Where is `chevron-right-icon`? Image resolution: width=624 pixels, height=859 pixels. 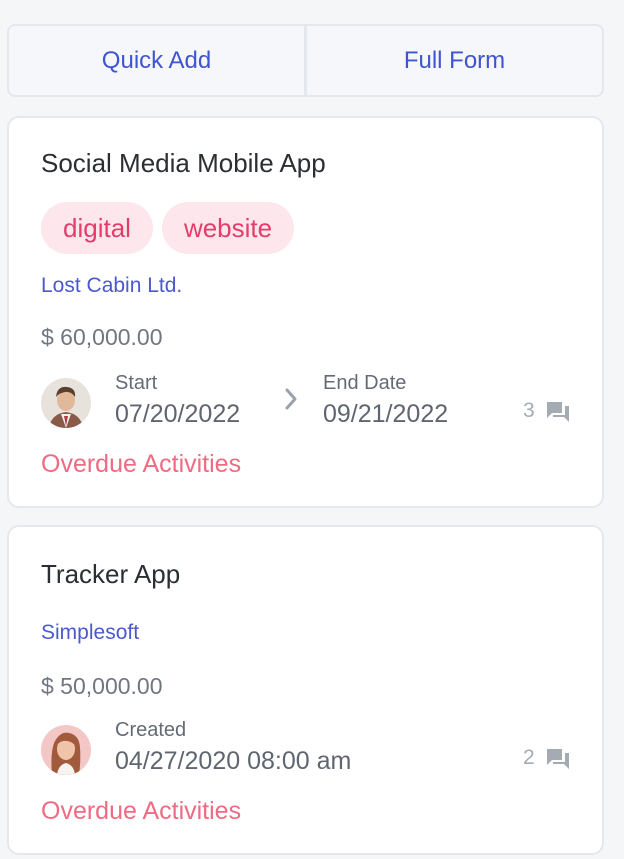
chevron-right-icon is located at coordinates (291, 401).